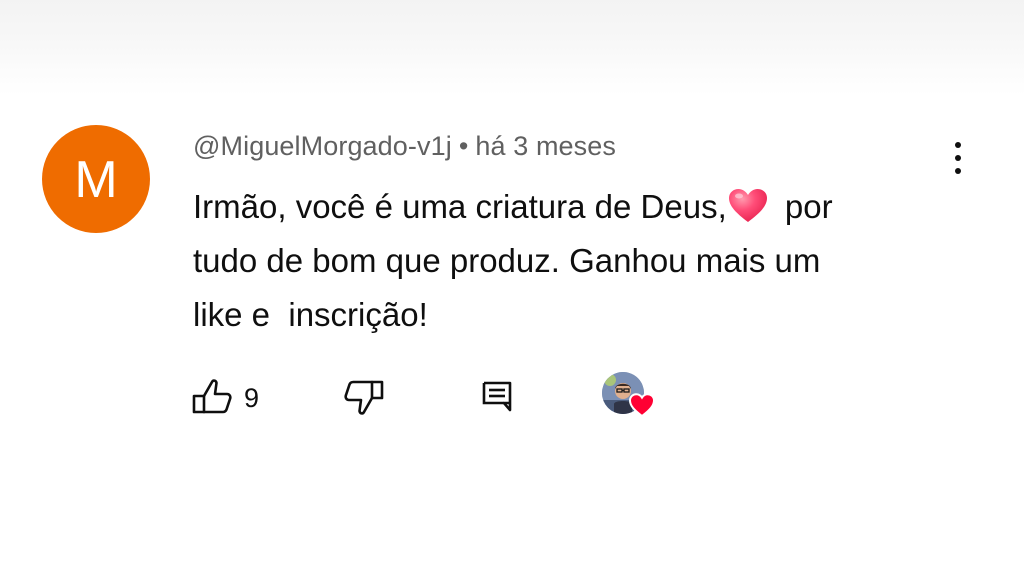  What do you see at coordinates (545, 146) in the screenshot?
I see `comment-time: há 3 meses` at bounding box center [545, 146].